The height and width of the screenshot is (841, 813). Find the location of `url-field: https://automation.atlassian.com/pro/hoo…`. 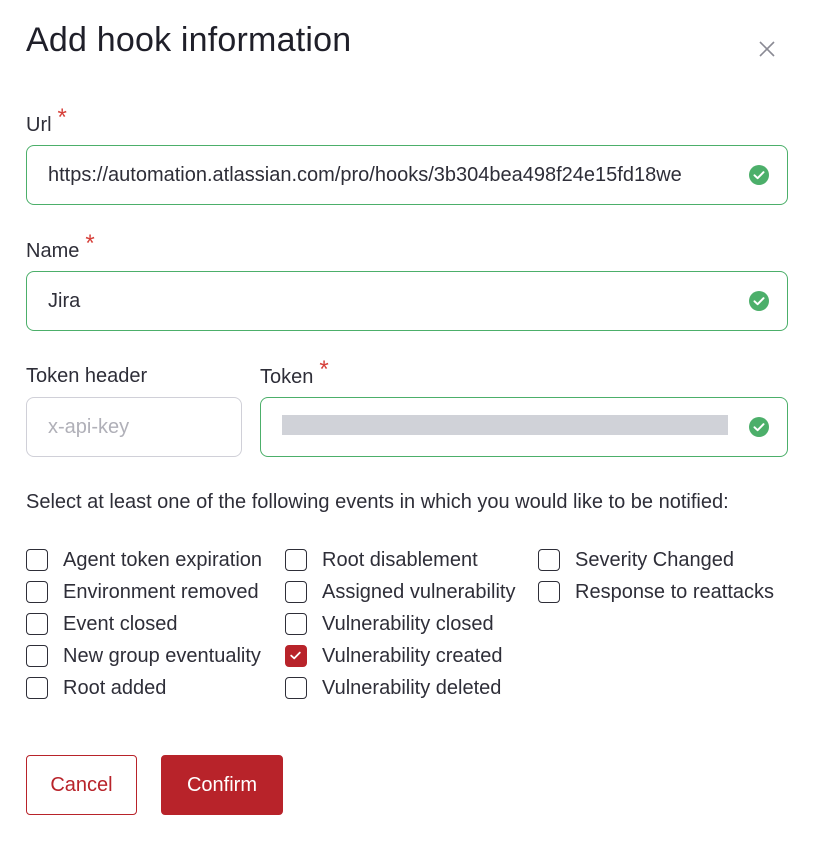

url-field: https://automation.atlassian.com/pro/hoo… is located at coordinates (407, 175).